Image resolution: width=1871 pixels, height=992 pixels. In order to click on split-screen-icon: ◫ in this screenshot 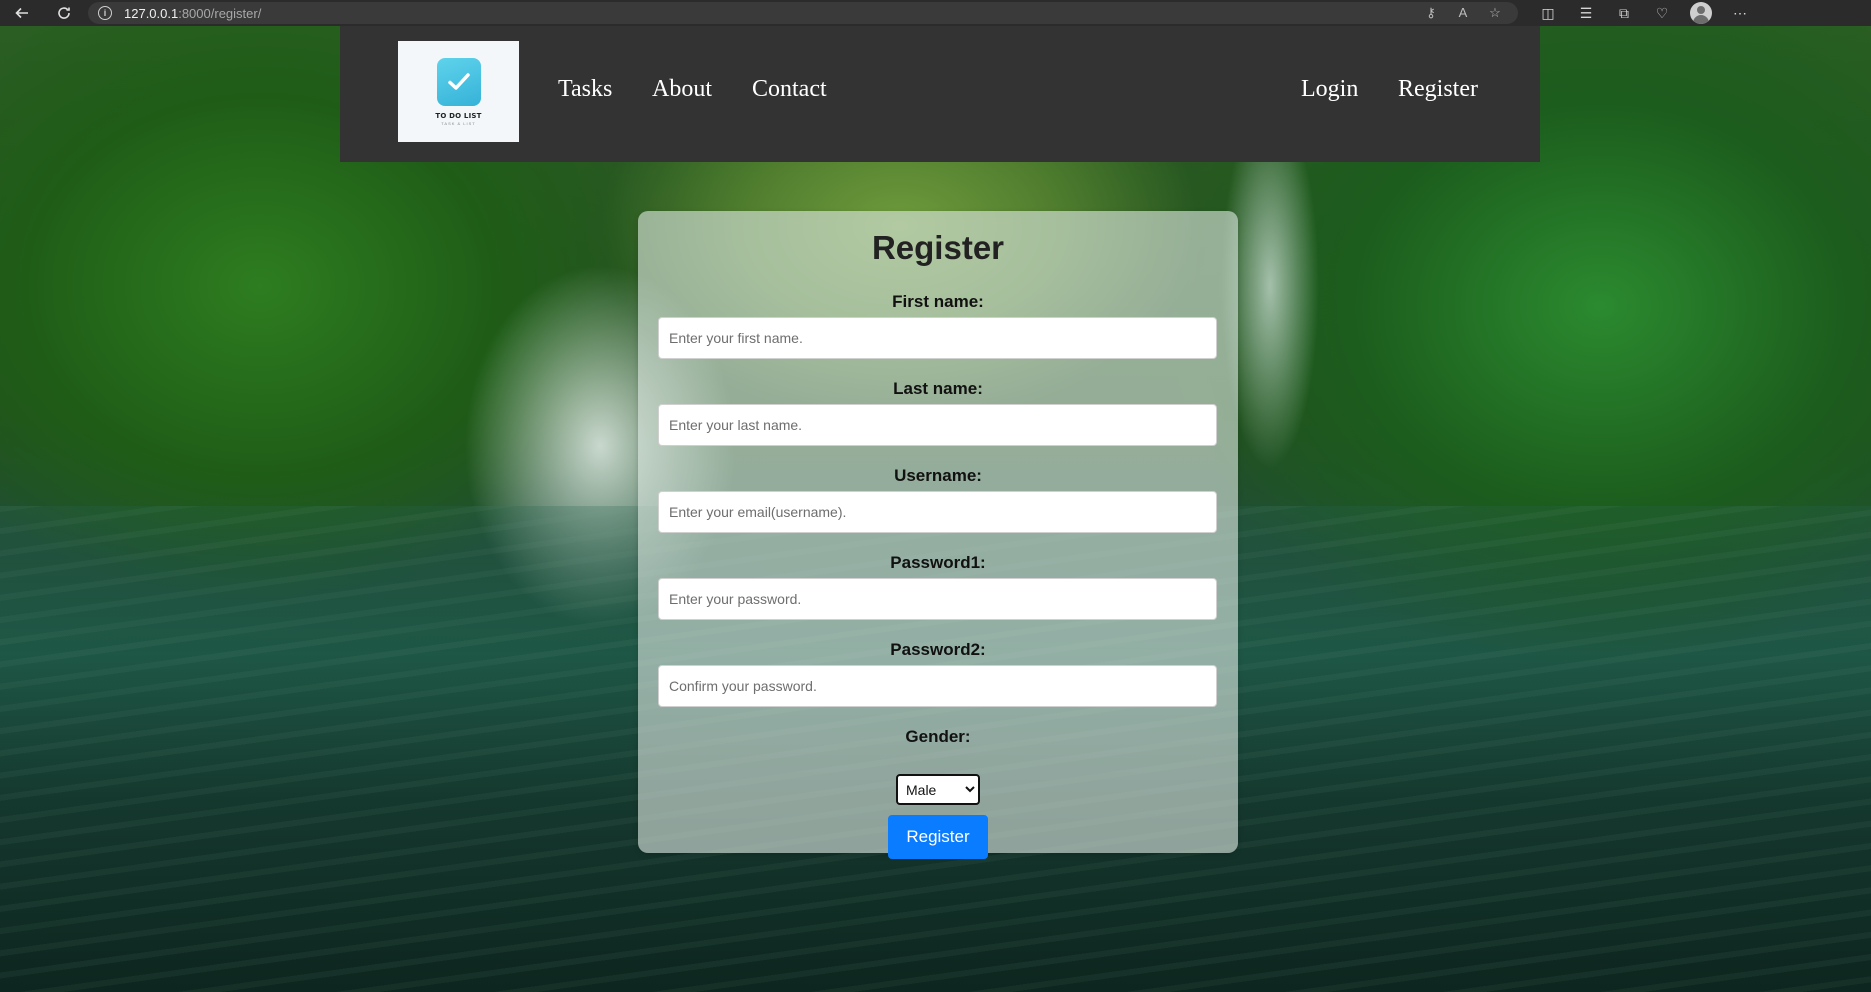, I will do `click(1548, 13)`.